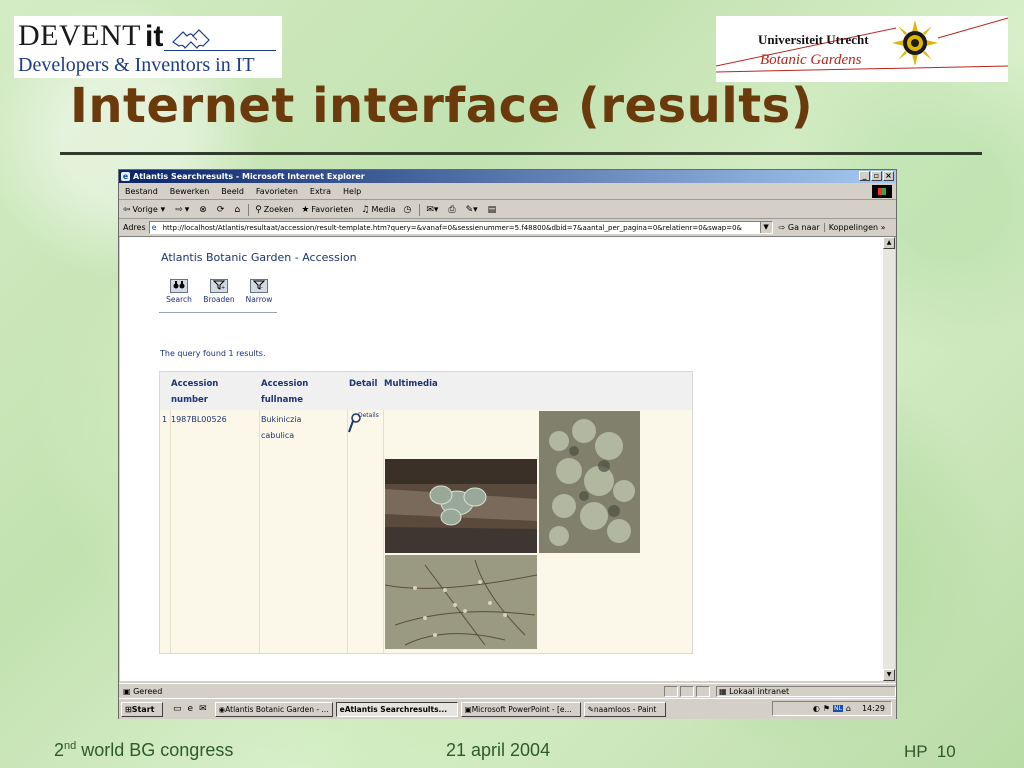 Image resolution: width=1024 pixels, height=768 pixels. What do you see at coordinates (816, 708) in the screenshot?
I see `tray-app-icon: ◐` at bounding box center [816, 708].